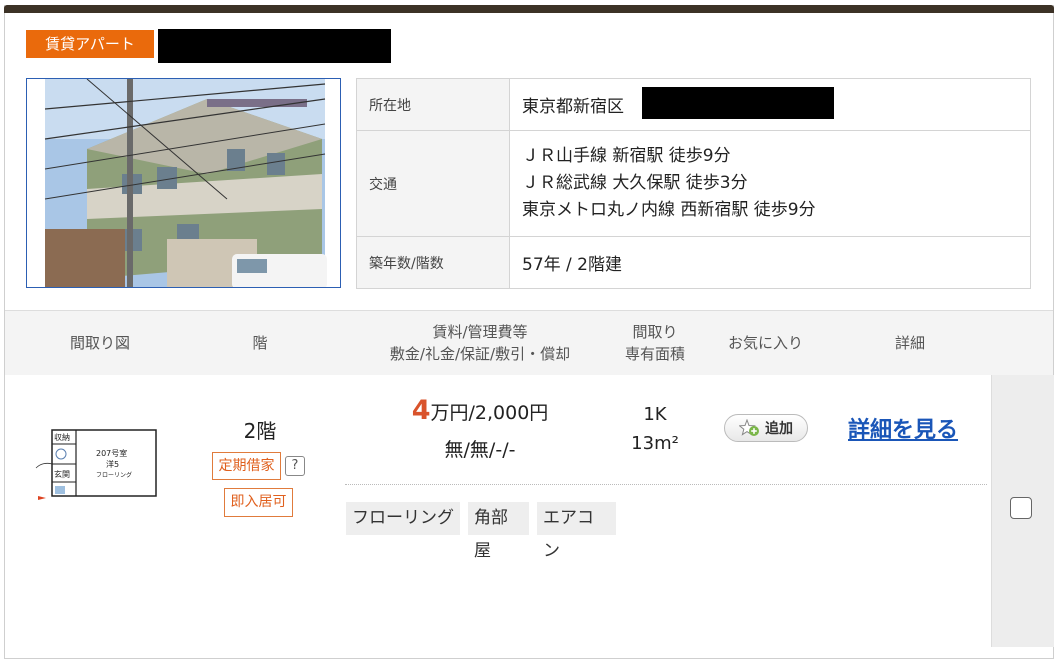  I want to click on star-plus-icon, so click(749, 427).